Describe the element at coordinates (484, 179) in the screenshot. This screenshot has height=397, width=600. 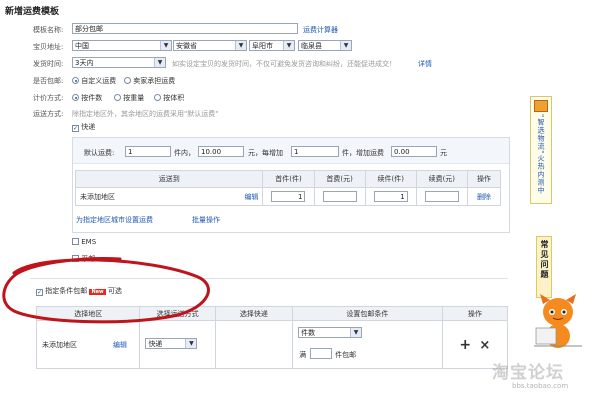
I see `header-action: 操作` at that location.